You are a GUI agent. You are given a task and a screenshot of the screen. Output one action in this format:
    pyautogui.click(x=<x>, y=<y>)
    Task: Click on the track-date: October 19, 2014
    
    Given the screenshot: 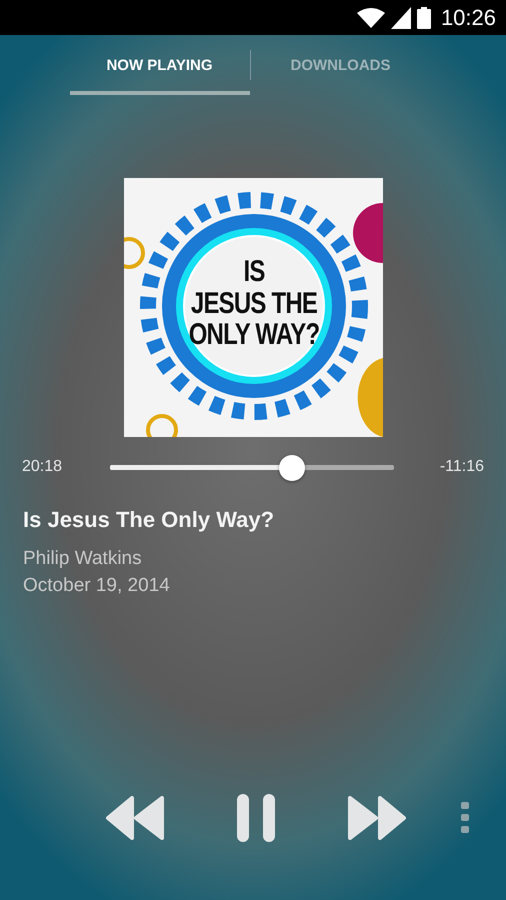 What is the action you would take?
    pyautogui.click(x=97, y=586)
    